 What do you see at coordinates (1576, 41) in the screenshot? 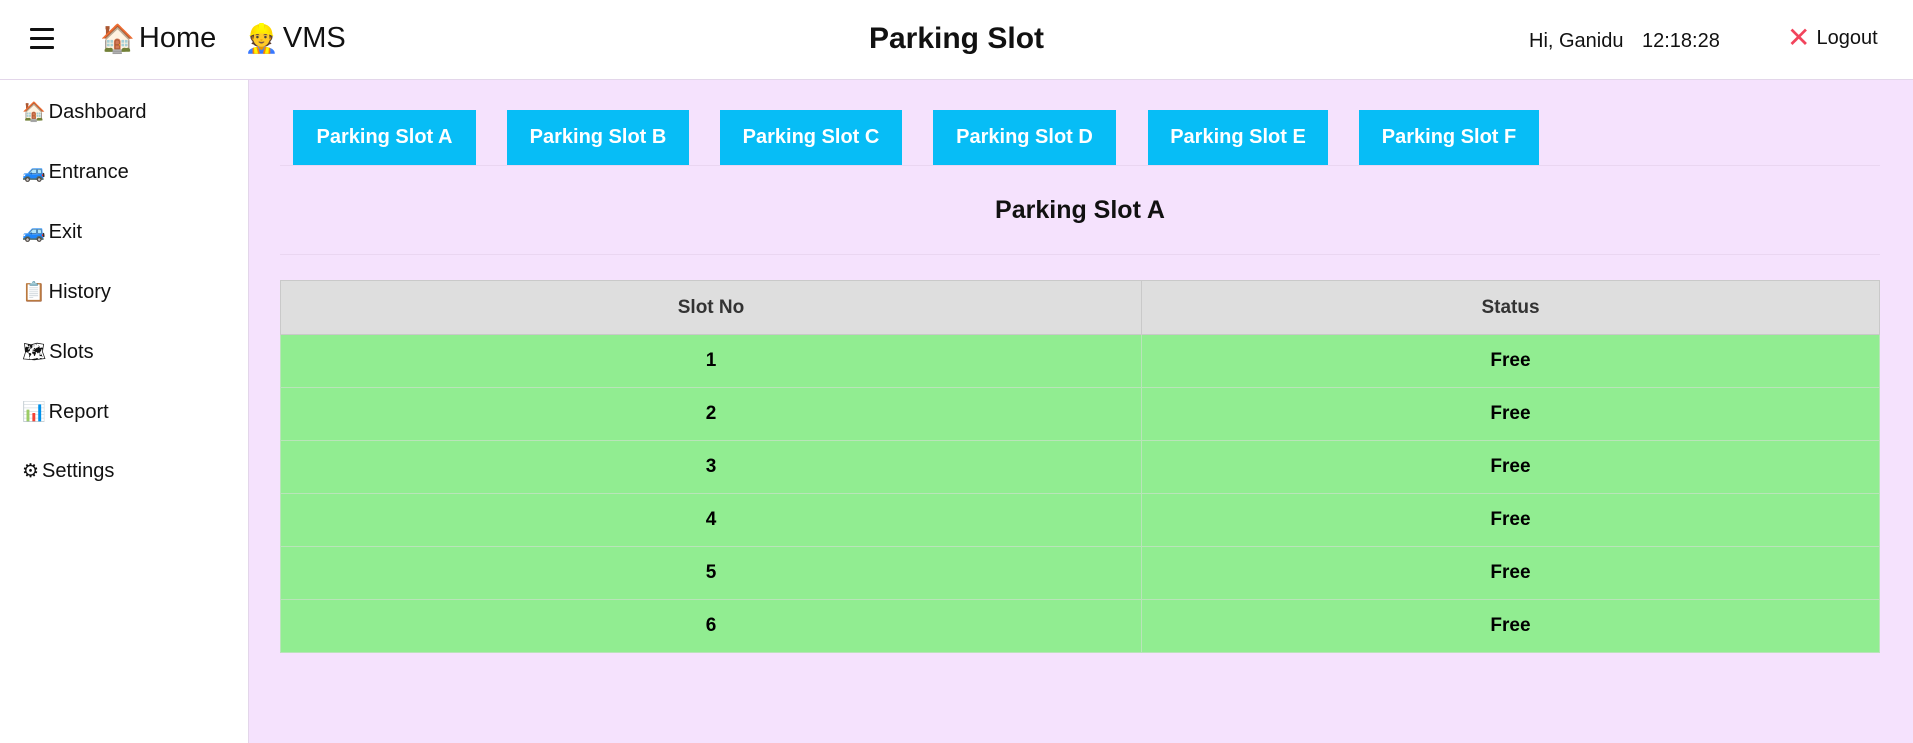
I see `user-greeting: Hi, Ganidu` at bounding box center [1576, 41].